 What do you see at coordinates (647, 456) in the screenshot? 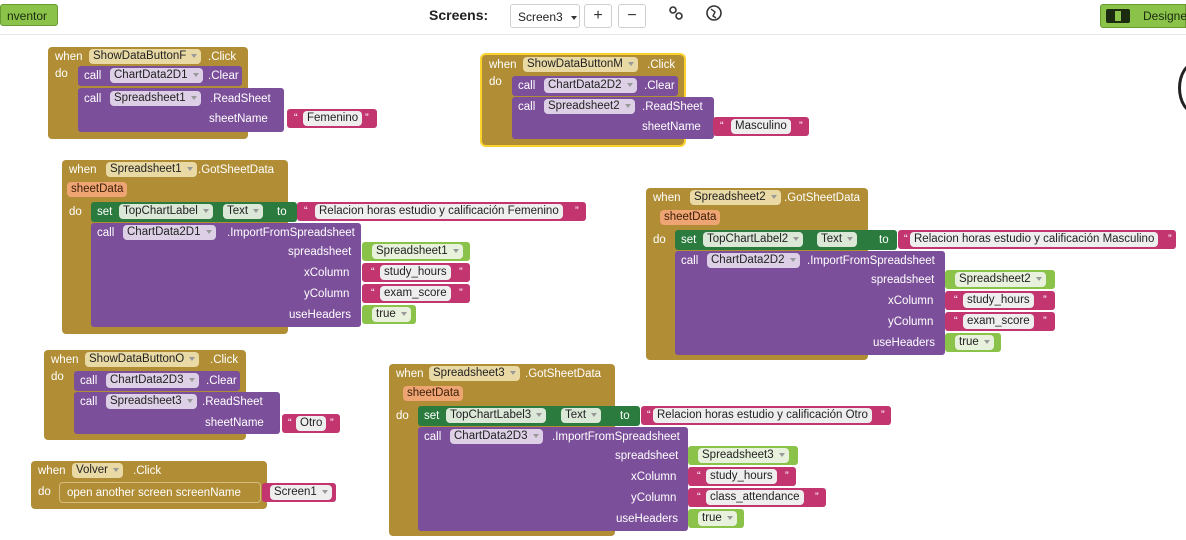
I see `spreadsheet-label: spreadsheet` at bounding box center [647, 456].